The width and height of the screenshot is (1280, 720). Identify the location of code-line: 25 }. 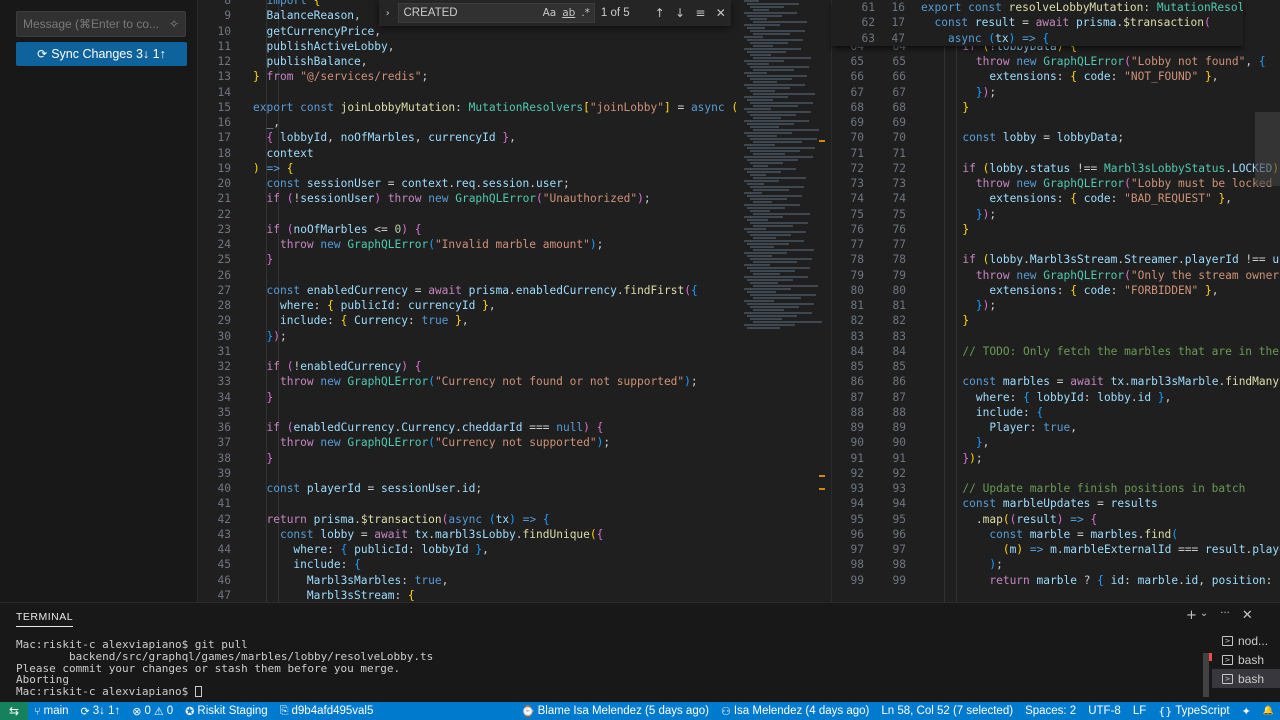
(514, 259).